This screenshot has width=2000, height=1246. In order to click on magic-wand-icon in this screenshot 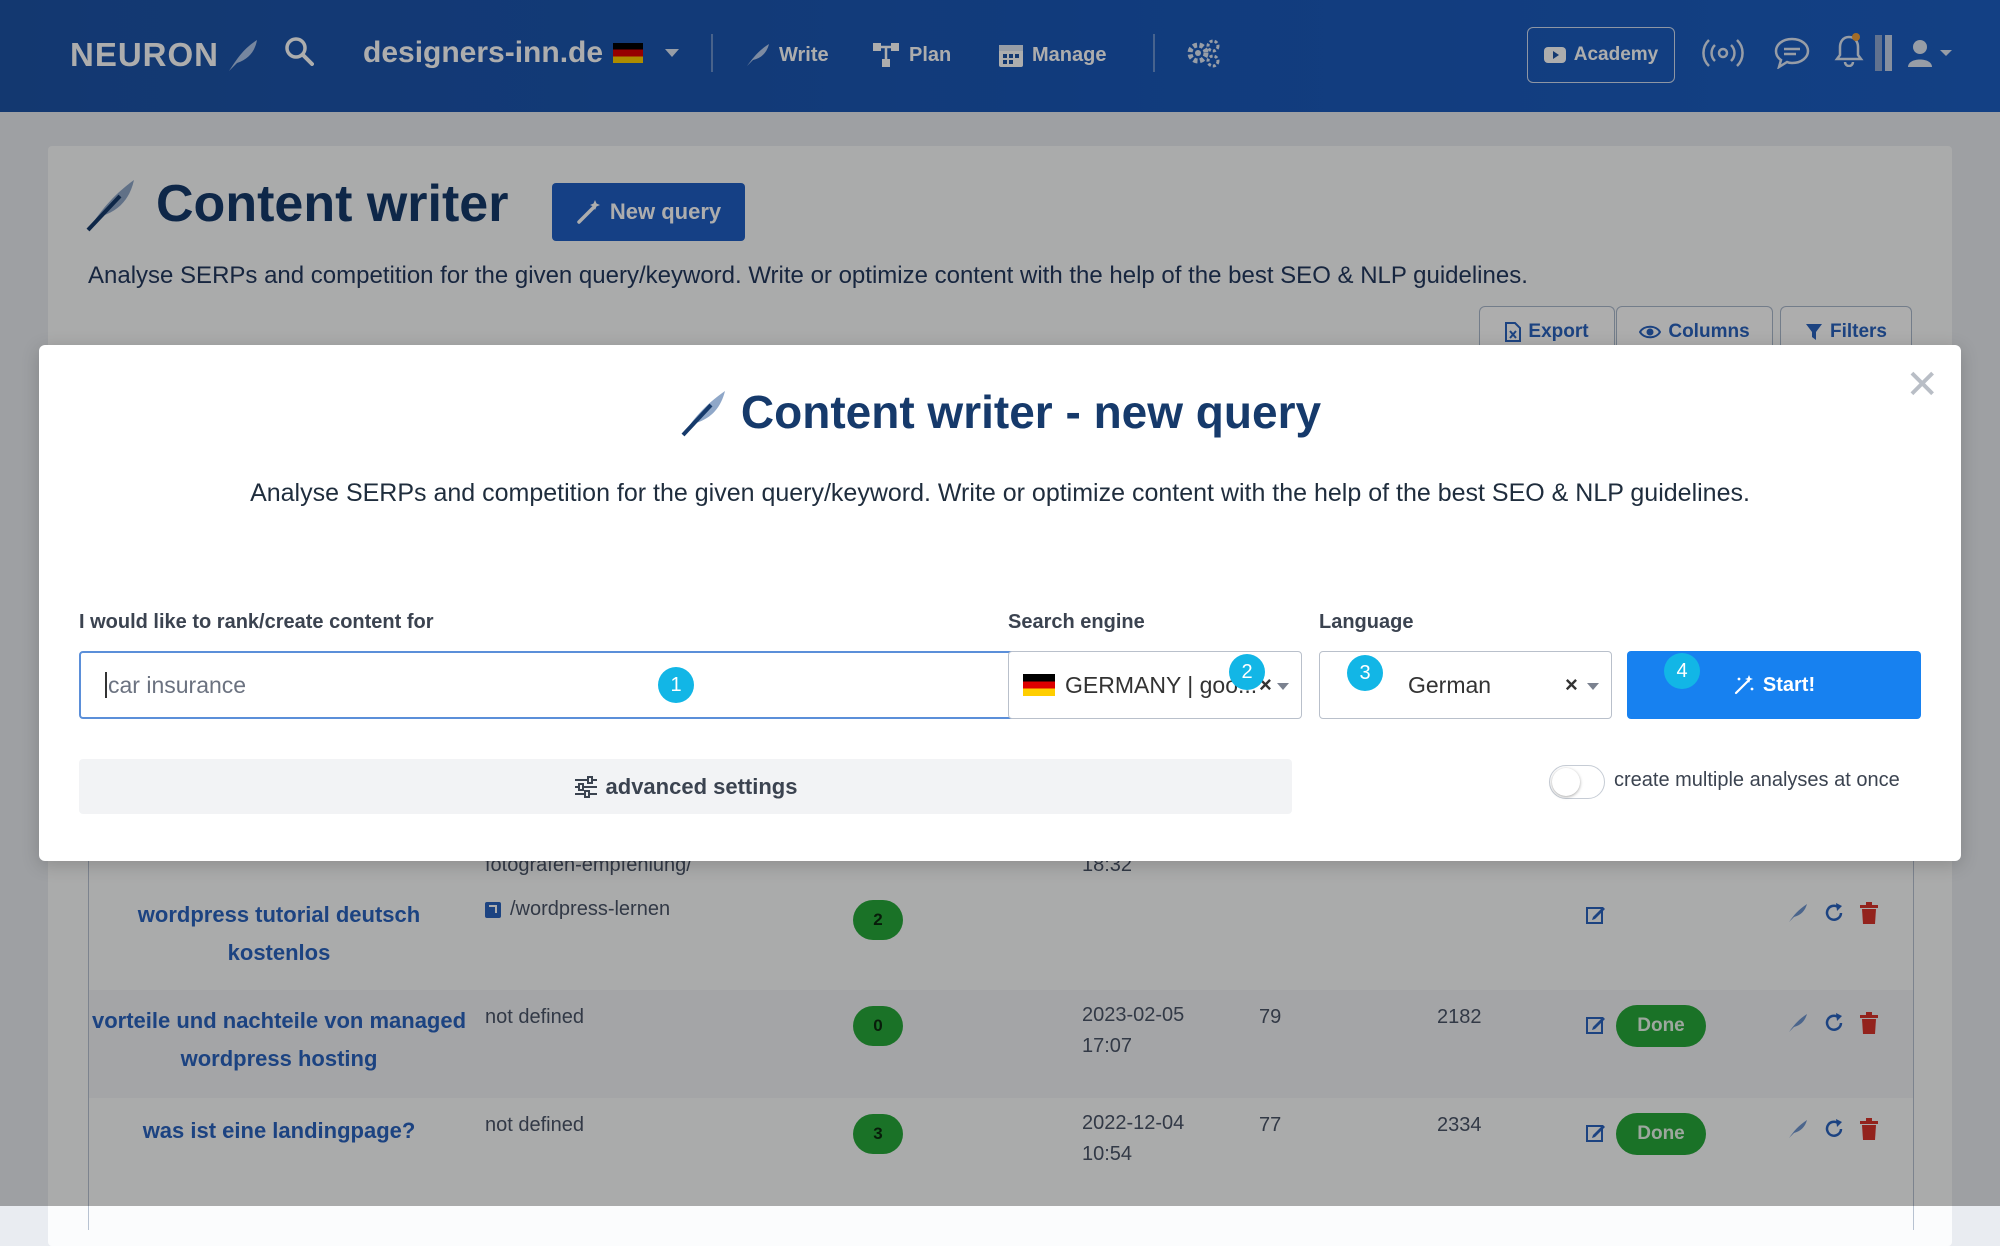, I will do `click(1744, 685)`.